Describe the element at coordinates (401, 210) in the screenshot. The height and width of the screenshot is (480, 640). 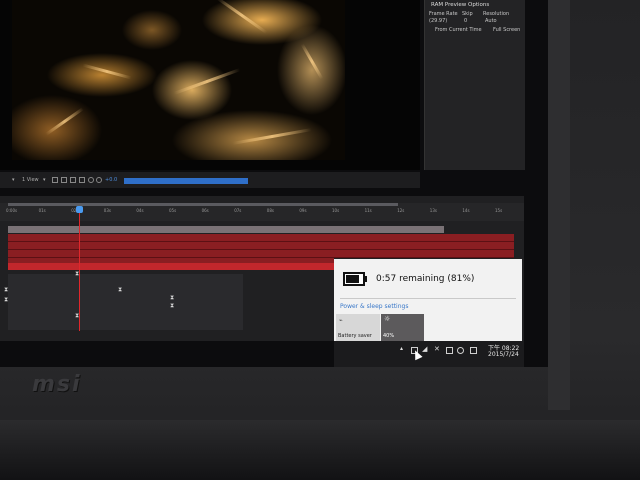
I see `ruler-tick-label: 12s` at that location.